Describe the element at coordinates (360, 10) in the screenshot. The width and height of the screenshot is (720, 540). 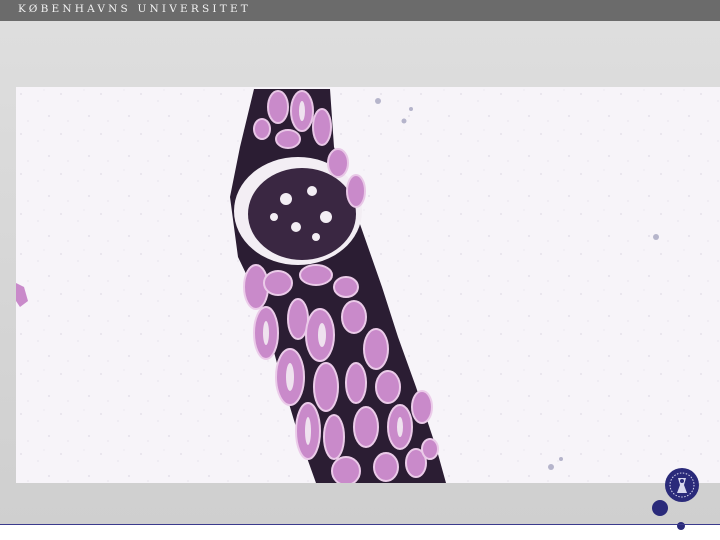
I see `header-bar: KØBENHAVNS UNIVERSITET` at that location.